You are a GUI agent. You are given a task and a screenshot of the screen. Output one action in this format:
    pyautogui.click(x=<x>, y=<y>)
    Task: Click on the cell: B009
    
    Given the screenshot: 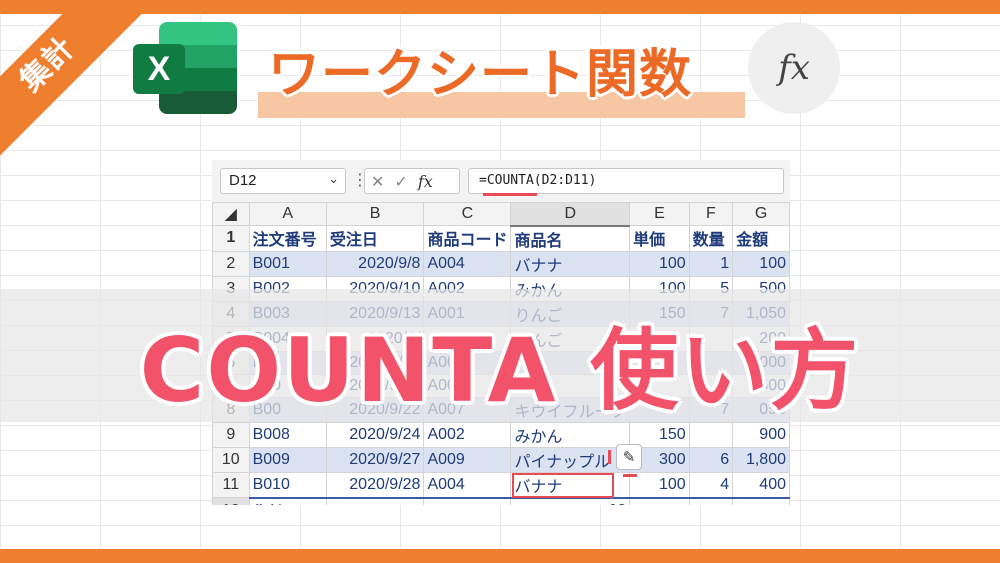 What is the action you would take?
    pyautogui.click(x=287, y=459)
    